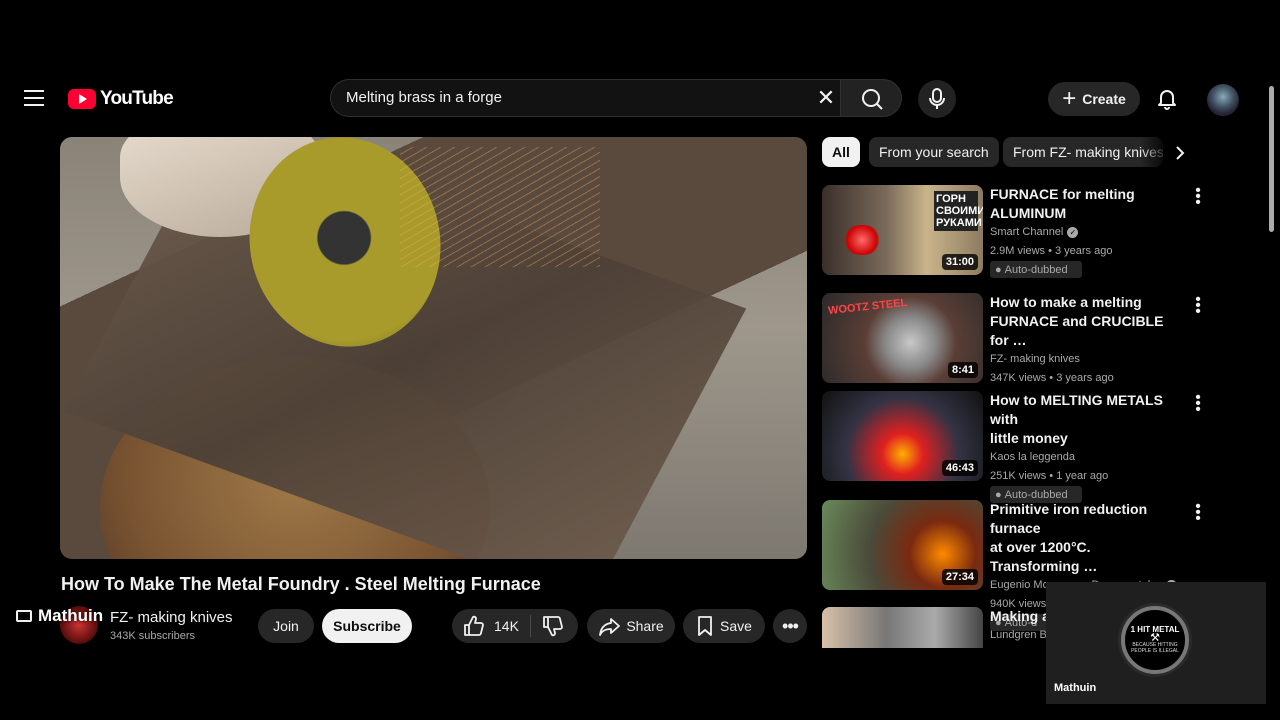 The width and height of the screenshot is (1280, 720). Describe the element at coordinates (902, 436) in the screenshot. I see `rec-thumbnail: 46:43` at that location.